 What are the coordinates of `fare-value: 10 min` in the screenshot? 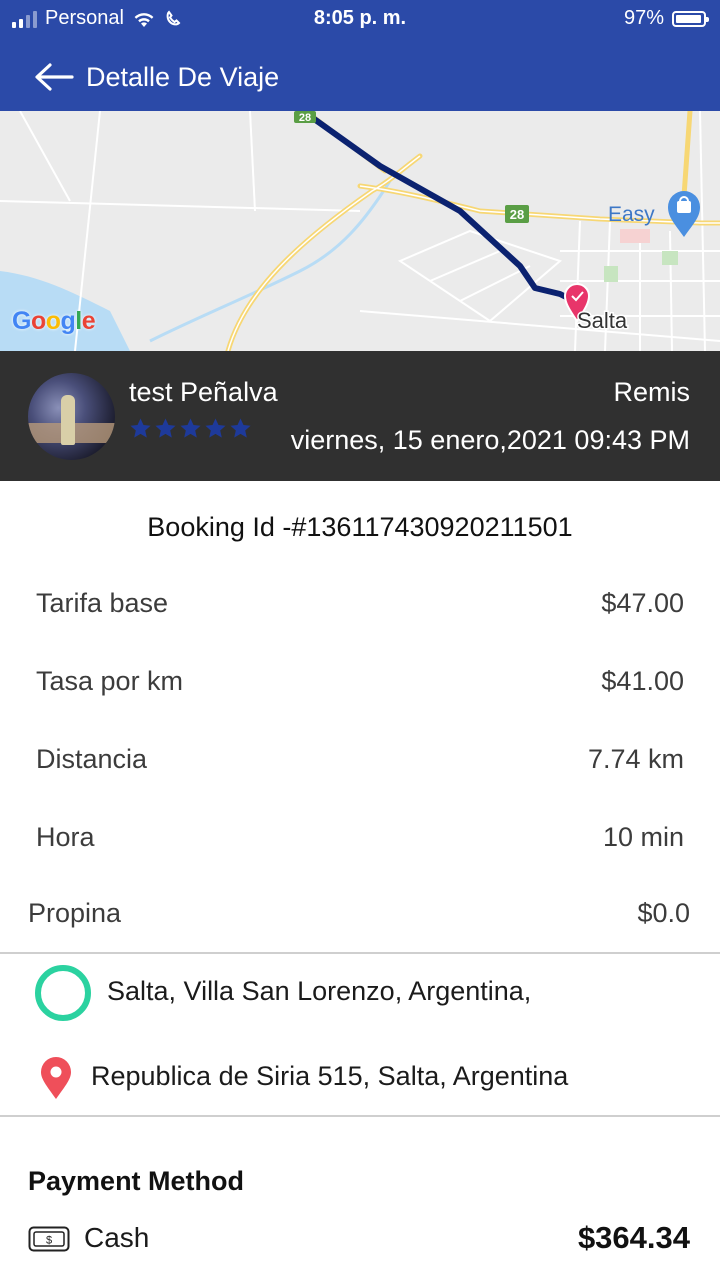 It's located at (643, 837).